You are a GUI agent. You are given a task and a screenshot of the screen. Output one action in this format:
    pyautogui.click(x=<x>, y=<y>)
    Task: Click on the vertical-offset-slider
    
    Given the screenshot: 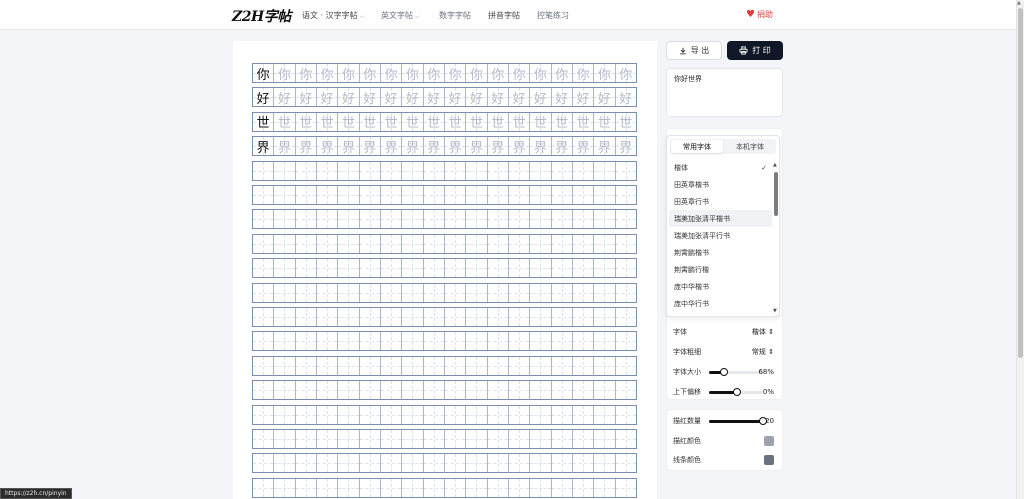 What is the action you would take?
    pyautogui.click(x=736, y=392)
    